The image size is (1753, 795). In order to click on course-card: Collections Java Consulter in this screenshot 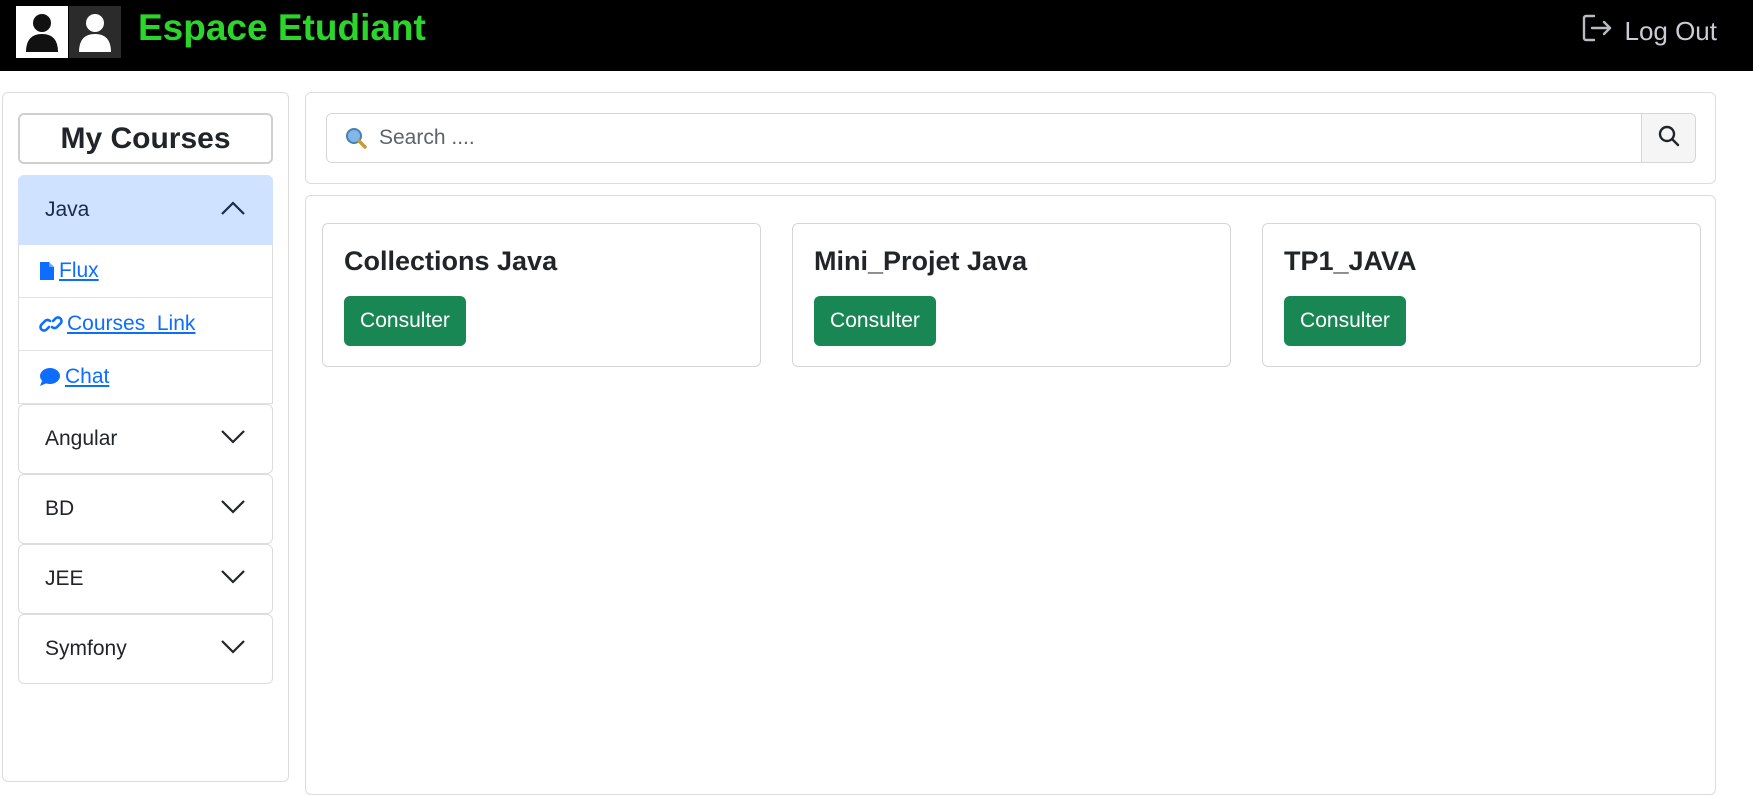, I will do `click(541, 295)`.